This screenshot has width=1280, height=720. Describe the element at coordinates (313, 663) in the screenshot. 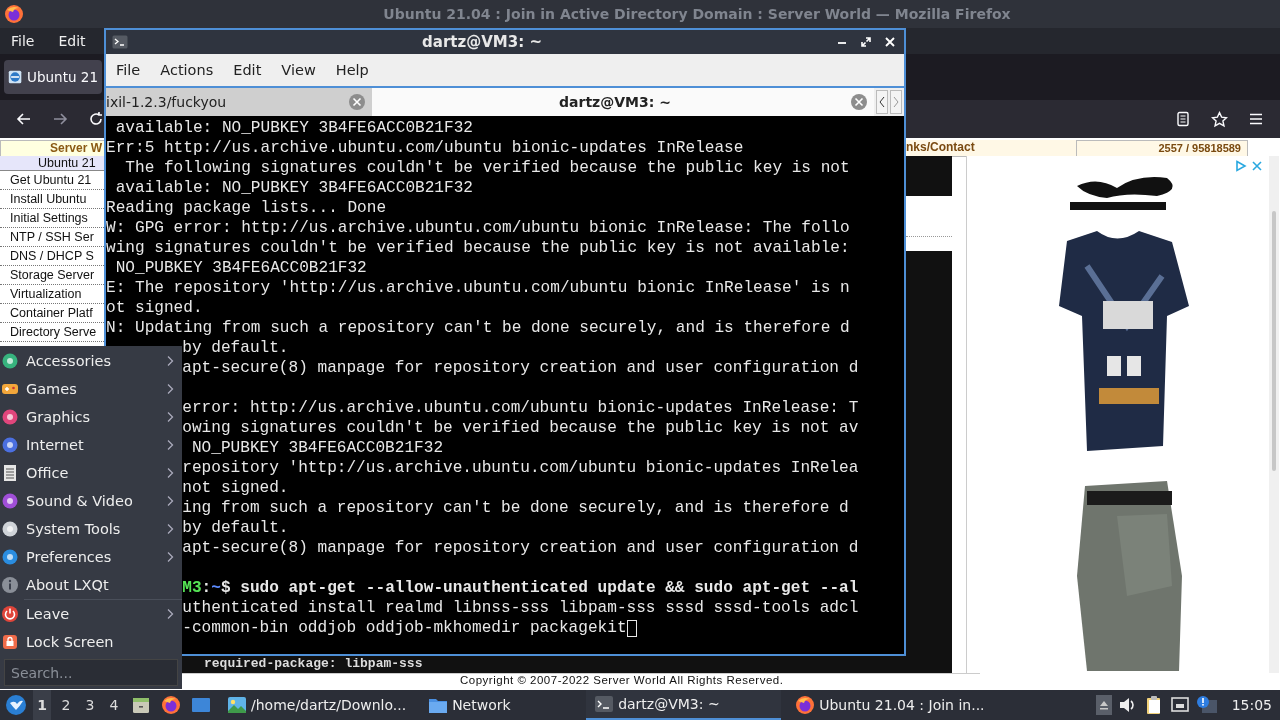

I see `code-text: required-package: libpam-sss` at that location.